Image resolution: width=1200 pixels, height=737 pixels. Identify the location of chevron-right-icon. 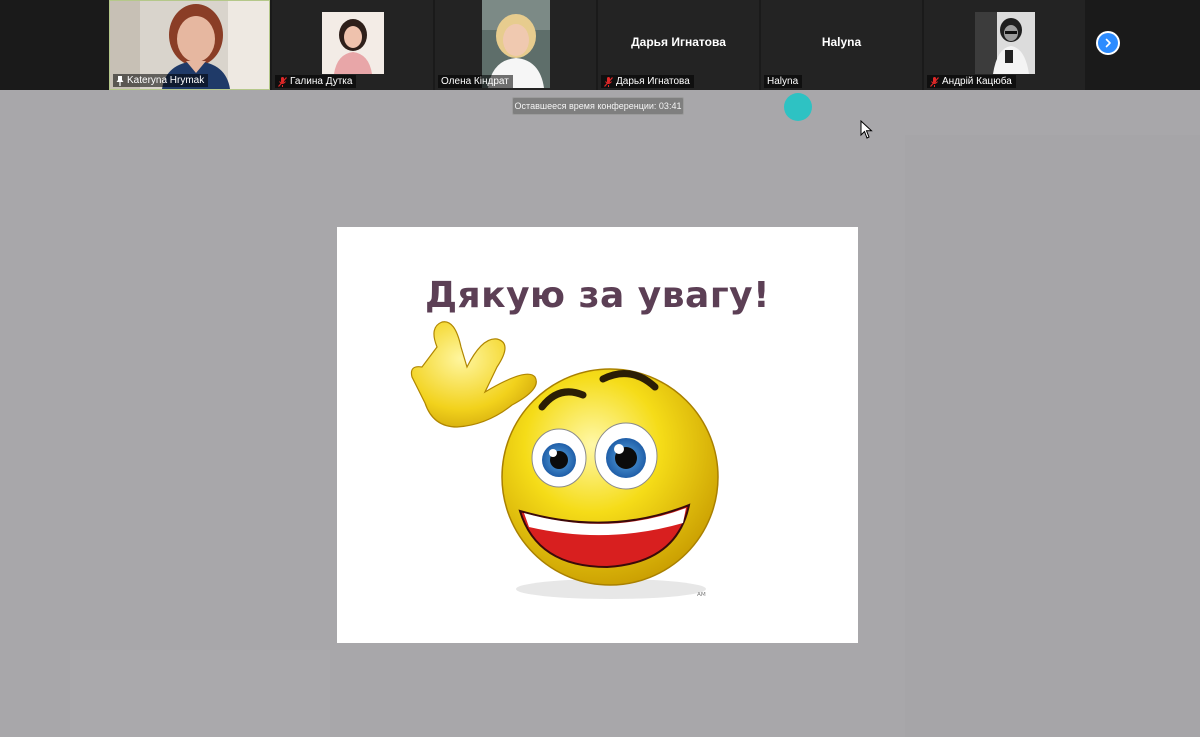
(1108, 43).